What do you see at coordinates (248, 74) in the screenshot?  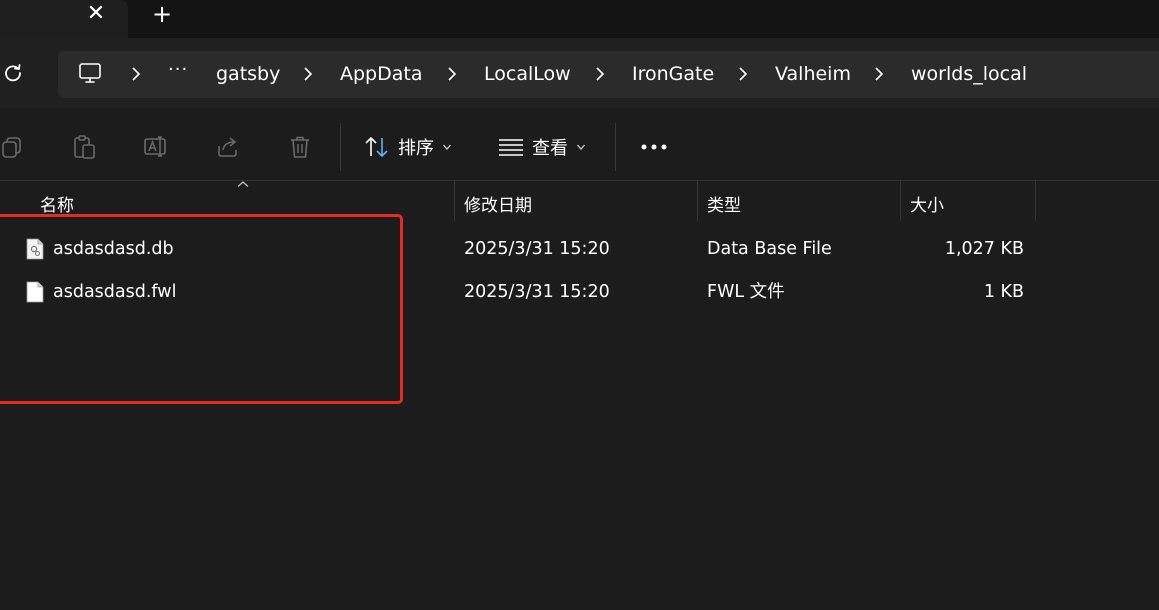 I see `breadcrumb-gatsby: gatsby` at bounding box center [248, 74].